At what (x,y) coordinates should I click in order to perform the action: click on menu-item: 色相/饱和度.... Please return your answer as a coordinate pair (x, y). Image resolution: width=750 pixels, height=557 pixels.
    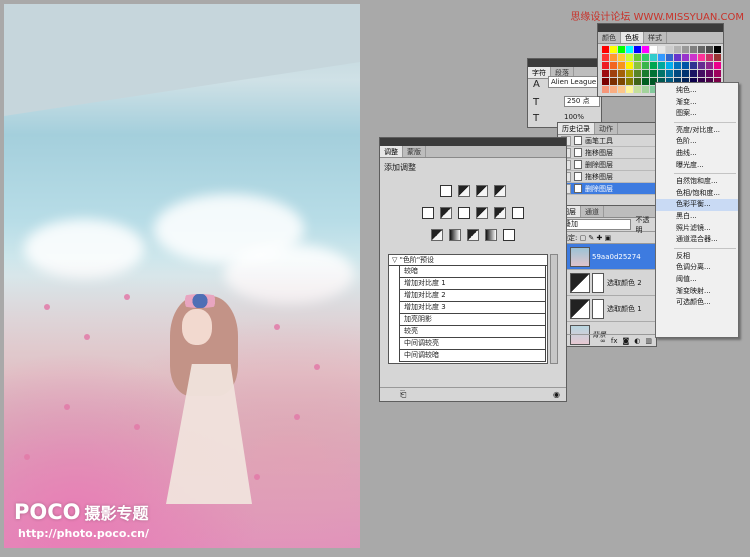
    Looking at the image, I should click on (697, 194).